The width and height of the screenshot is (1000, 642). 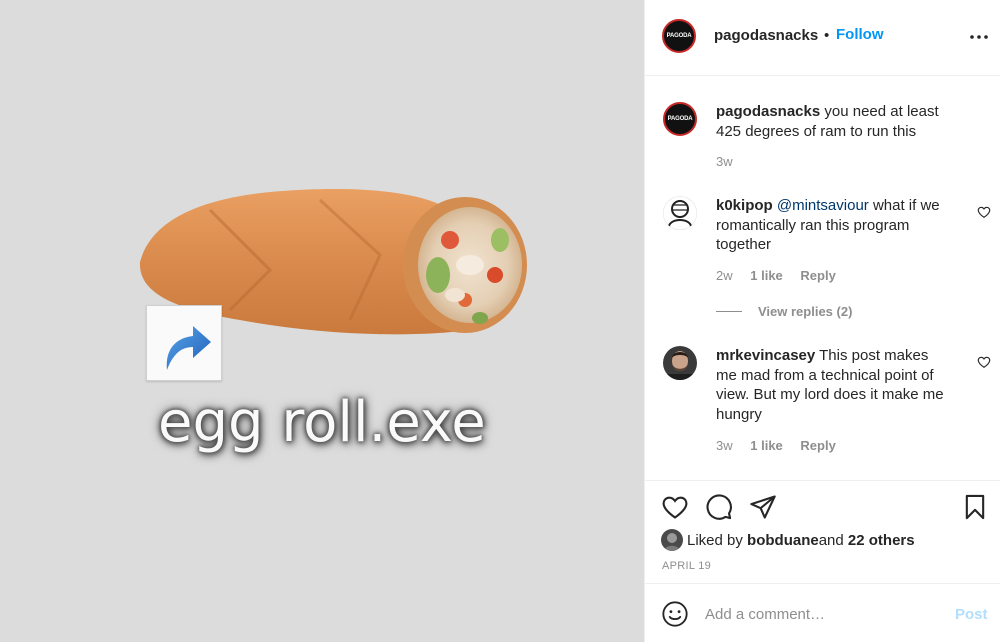 What do you see at coordinates (729, 311) in the screenshot?
I see `replies-divider` at bounding box center [729, 311].